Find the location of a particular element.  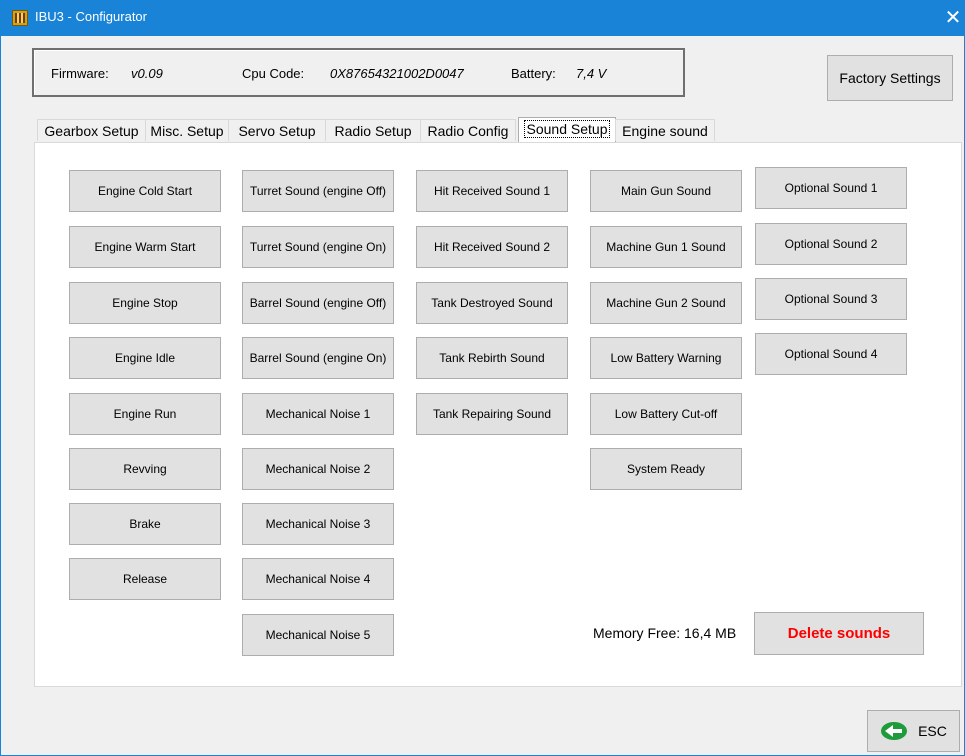

turret-sound-engine-off-button: Turret Sound (engine Off) is located at coordinates (318, 191).